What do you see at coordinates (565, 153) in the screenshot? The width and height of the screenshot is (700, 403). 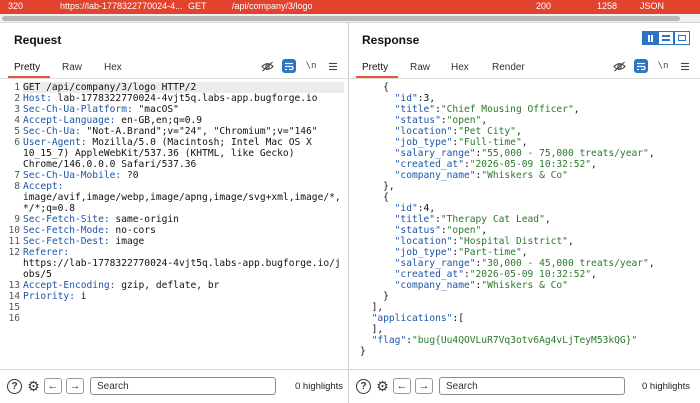 I see `json-string: "55,000 - 75,000 treats/year"` at bounding box center [565, 153].